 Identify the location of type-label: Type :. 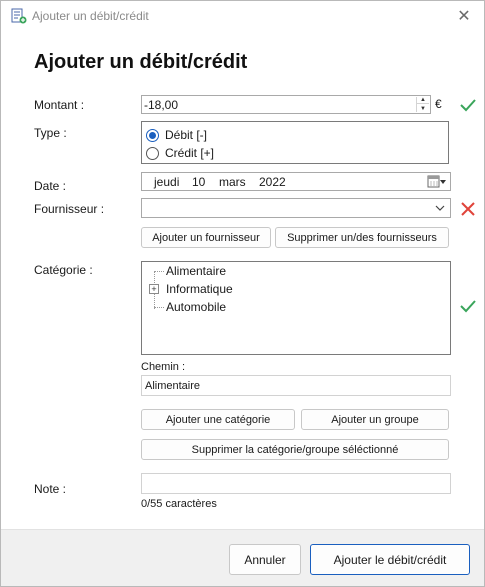
(50, 133).